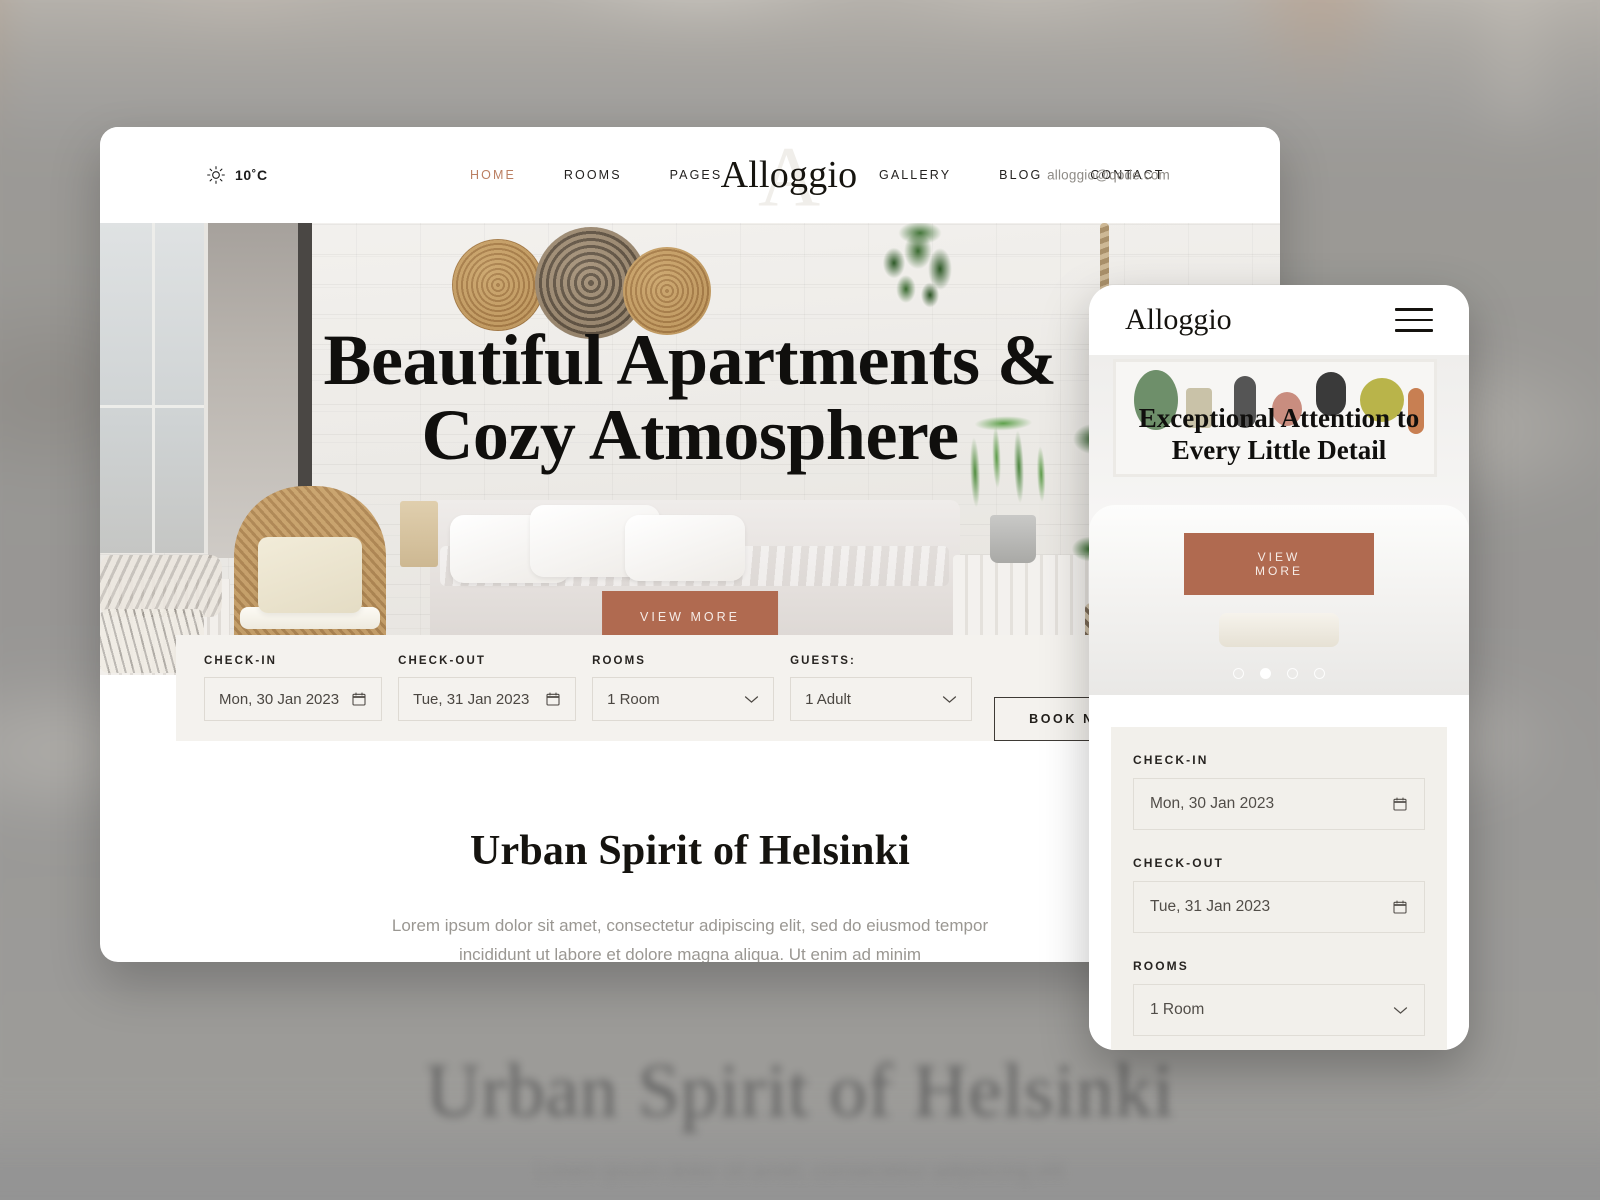  What do you see at coordinates (690, 434) in the screenshot?
I see `hero-title-line-2: Cozy Atmosphere` at bounding box center [690, 434].